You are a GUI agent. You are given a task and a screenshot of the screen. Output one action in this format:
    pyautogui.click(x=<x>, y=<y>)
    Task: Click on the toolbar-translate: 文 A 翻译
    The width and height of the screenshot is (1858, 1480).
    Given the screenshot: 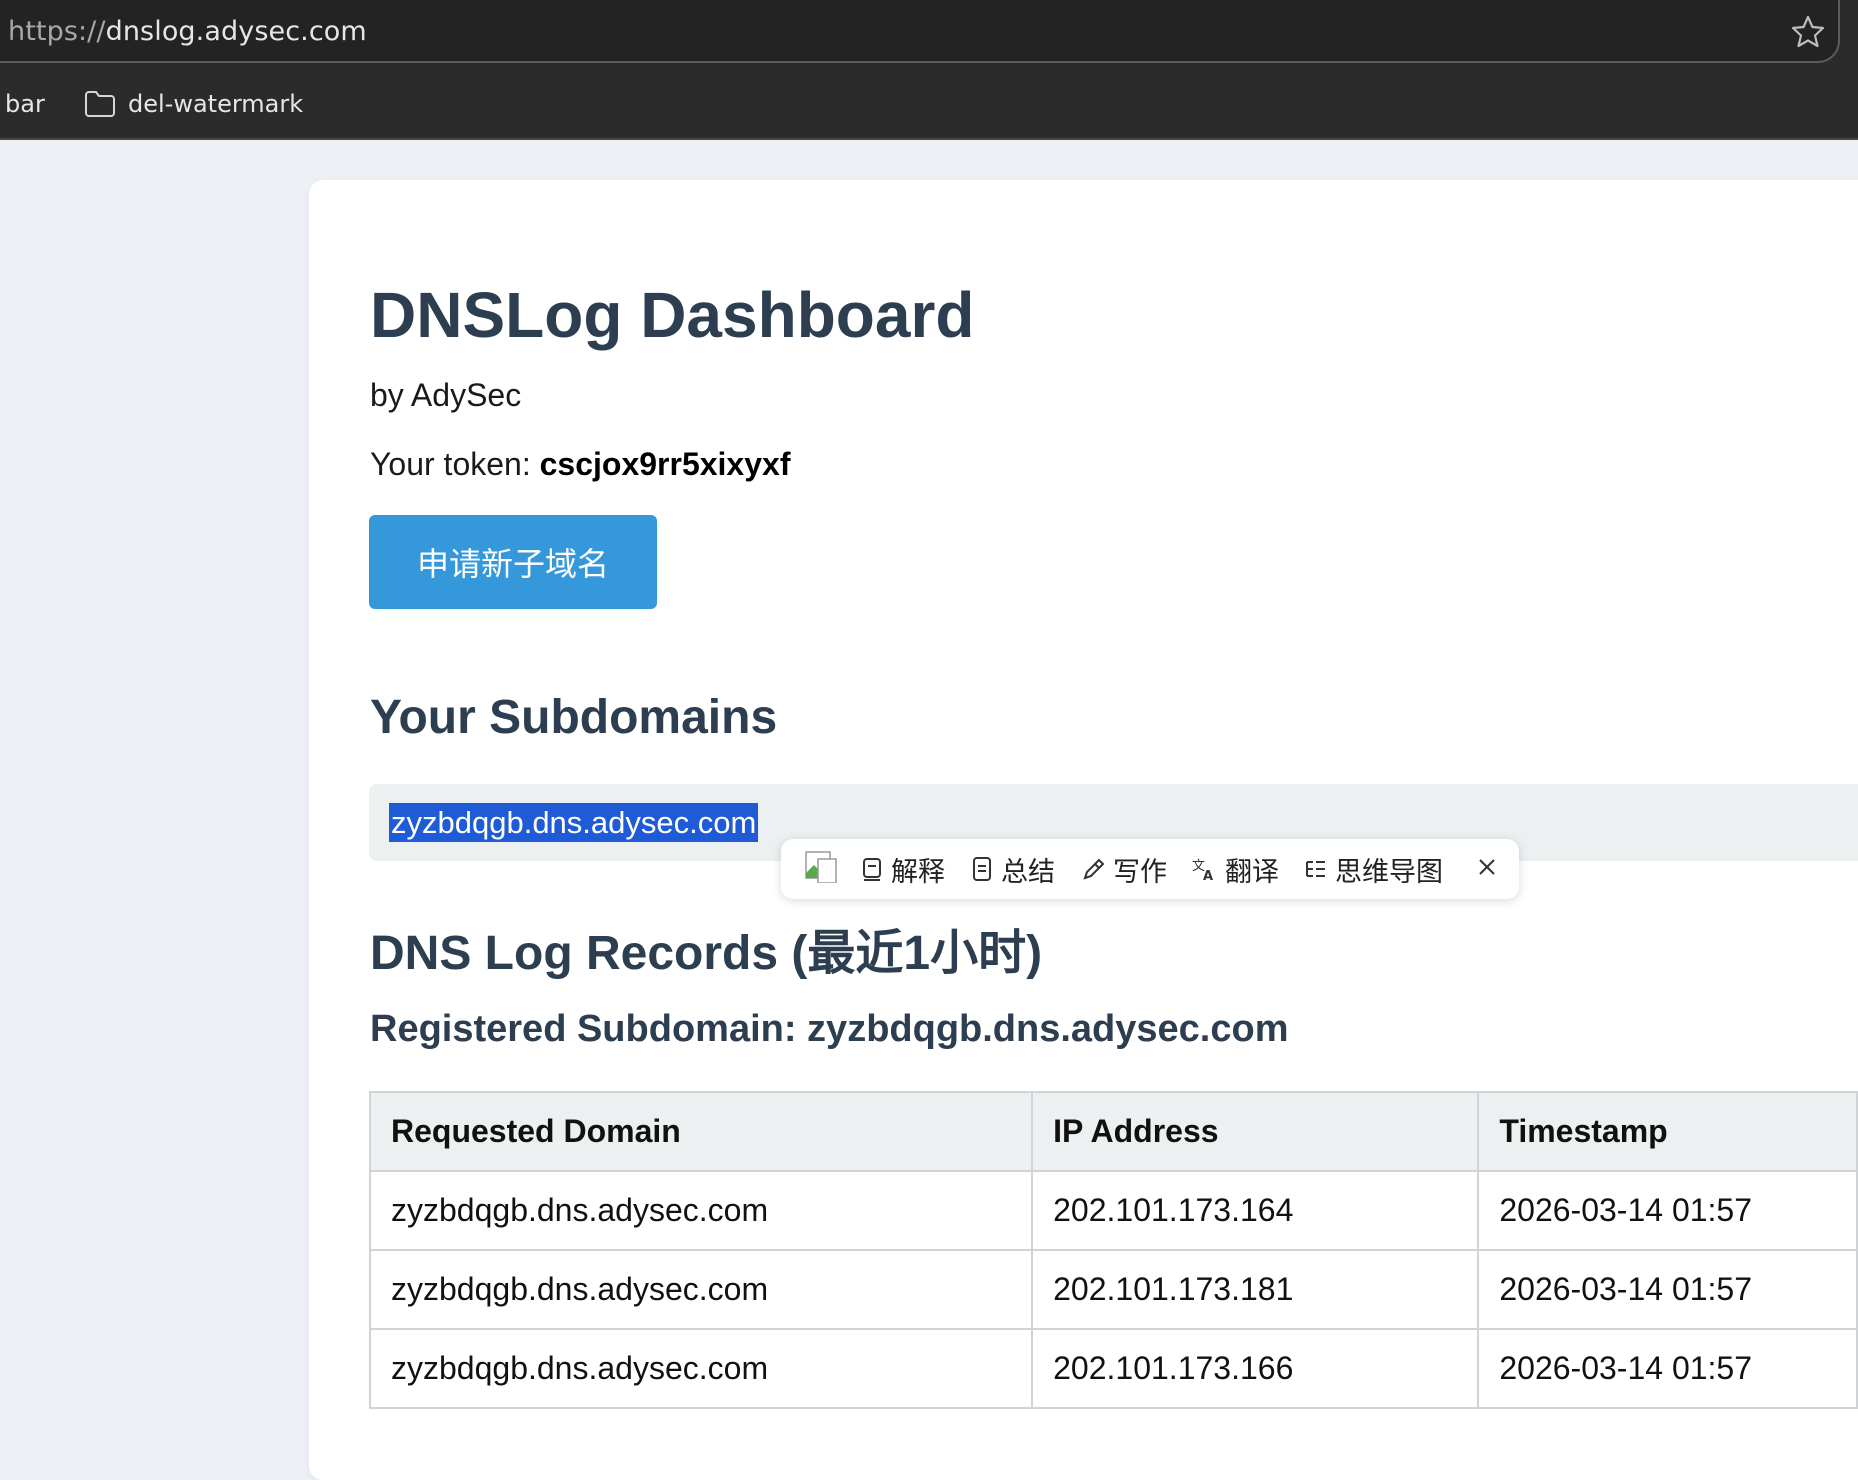 What is the action you would take?
    pyautogui.click(x=1235, y=870)
    